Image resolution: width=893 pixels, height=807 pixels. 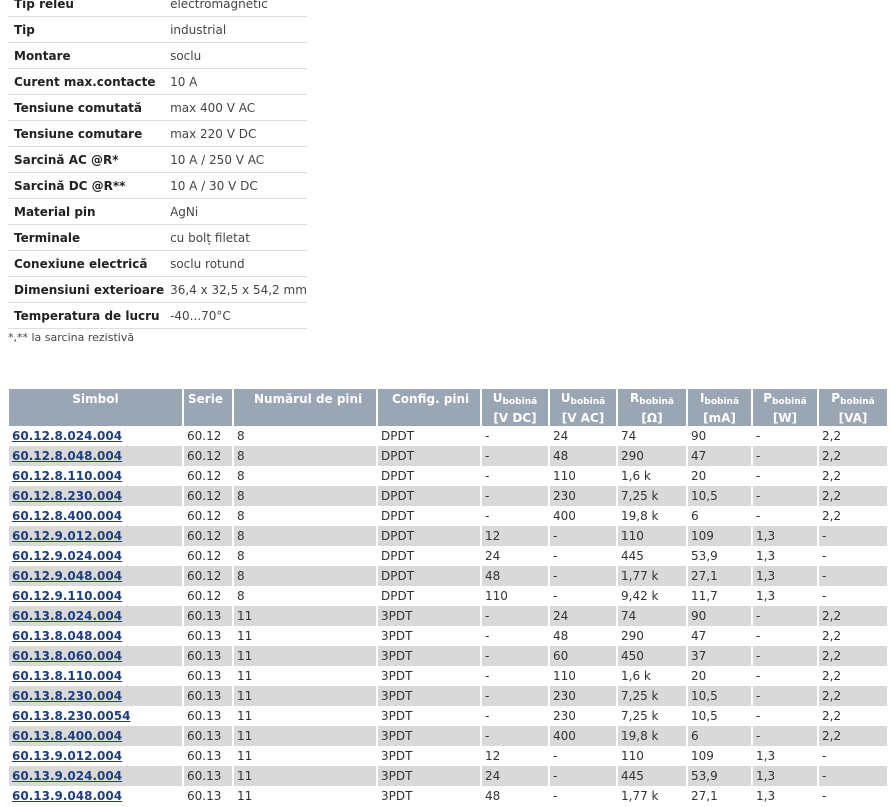 I want to click on table-row: 60.12.8.024.004 60.12 8 DPDT -24 74 90-2,2, so click(x=449, y=436).